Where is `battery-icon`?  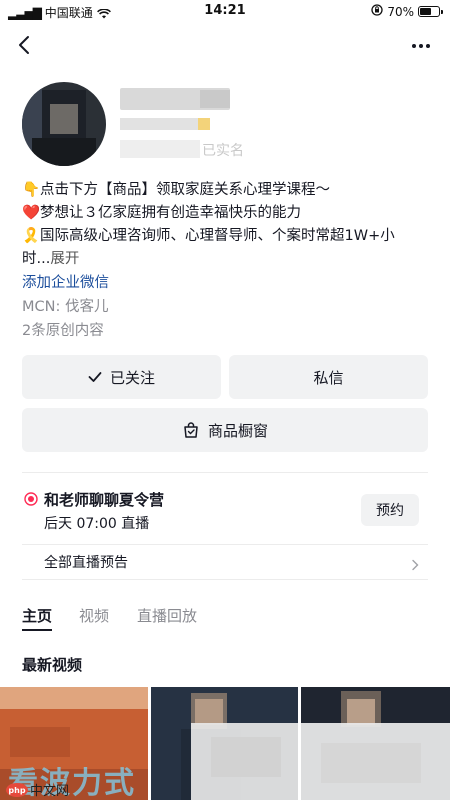 battery-icon is located at coordinates (430, 11).